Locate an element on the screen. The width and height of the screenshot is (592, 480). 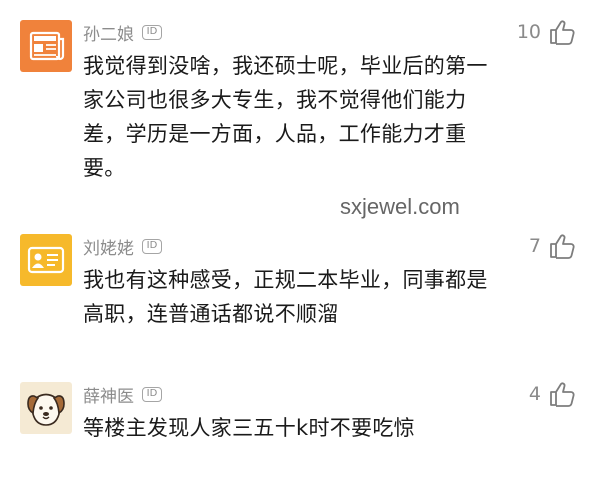
comment-line: 差，学历是一方面，人品，工作能力才重 is located at coordinates (275, 134).